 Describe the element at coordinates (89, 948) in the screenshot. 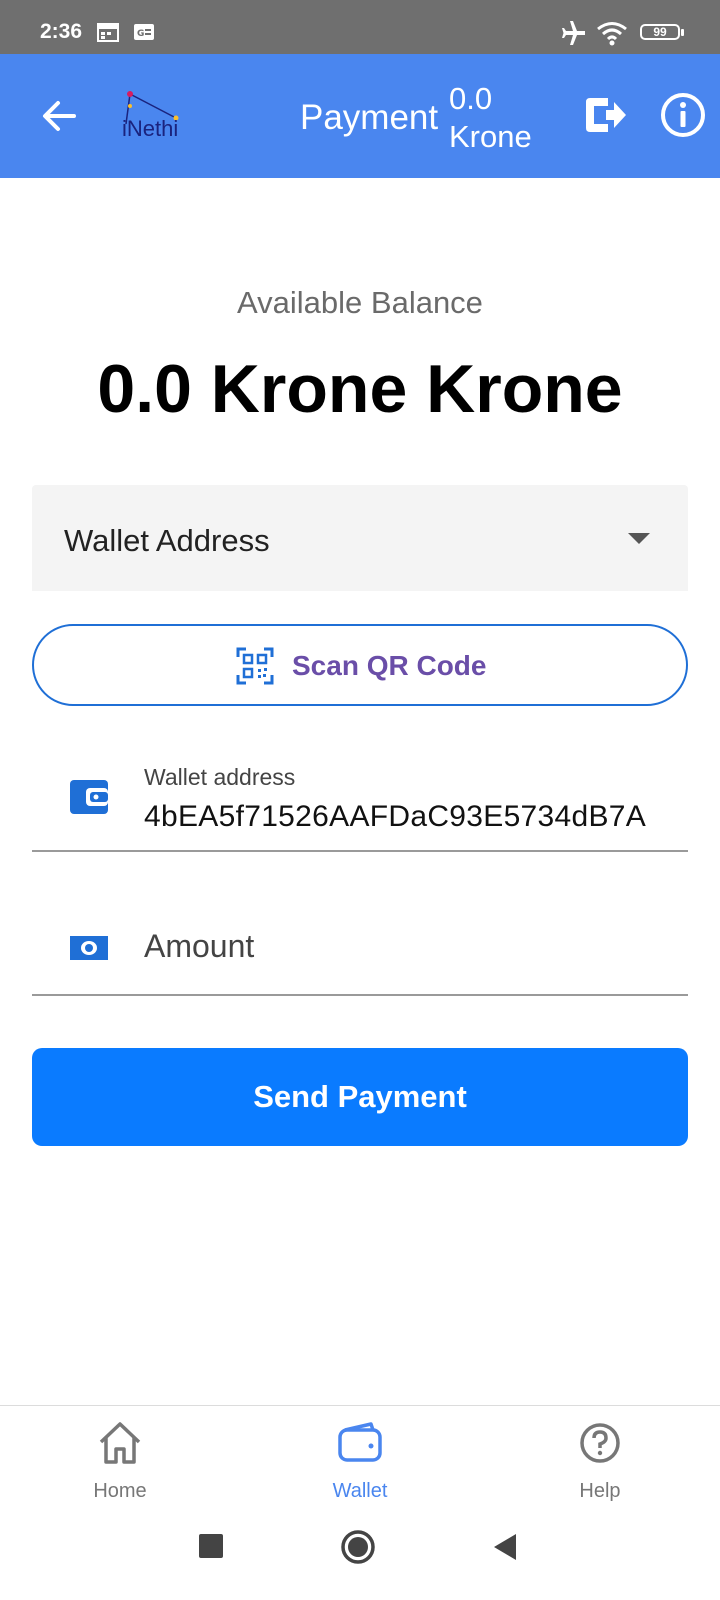

I see `cash-icon` at that location.